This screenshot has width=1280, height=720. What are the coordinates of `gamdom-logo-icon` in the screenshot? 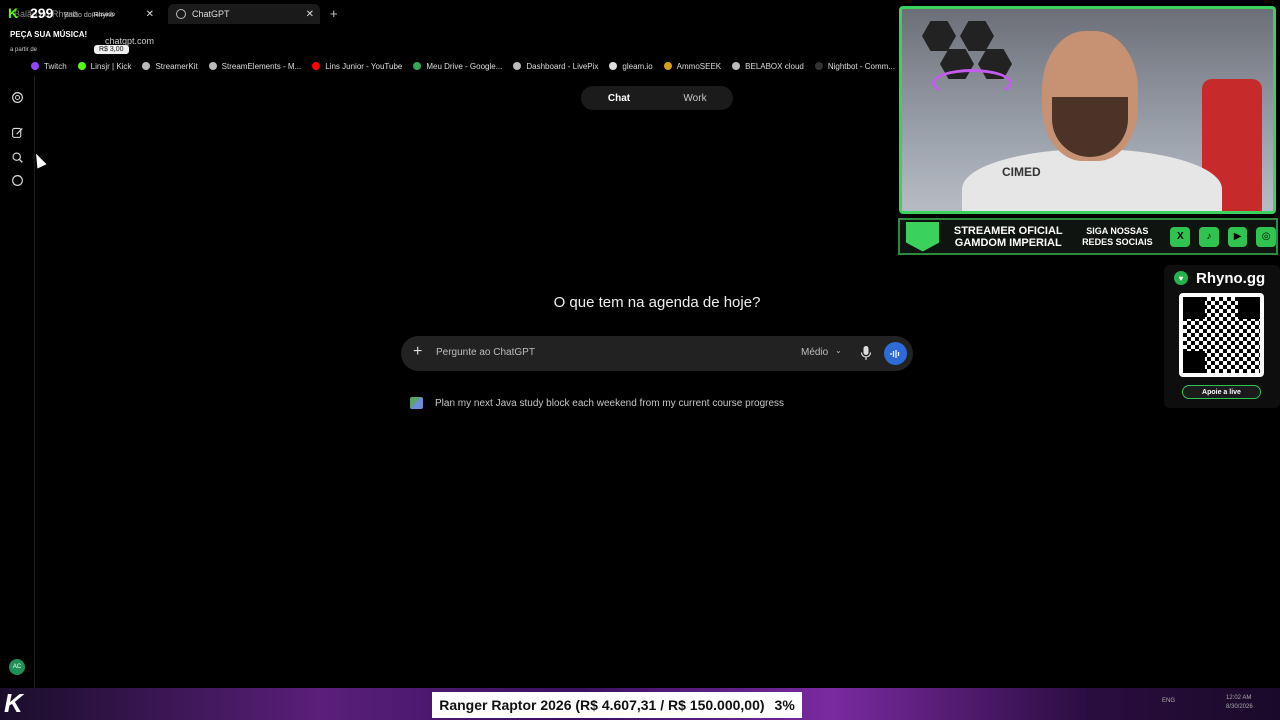 It's located at (923, 236).